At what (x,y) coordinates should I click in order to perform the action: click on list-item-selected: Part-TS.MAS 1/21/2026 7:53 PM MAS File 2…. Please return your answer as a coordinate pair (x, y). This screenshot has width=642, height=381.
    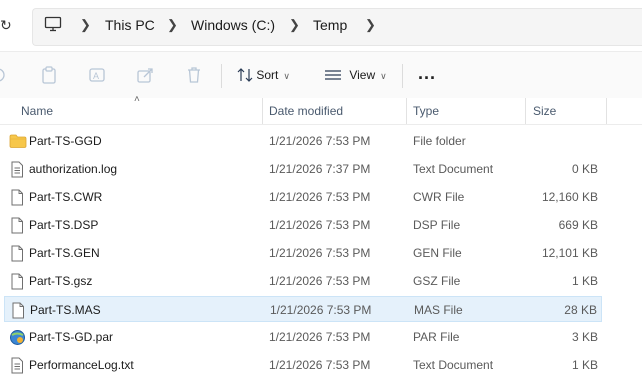
    Looking at the image, I should click on (303, 309).